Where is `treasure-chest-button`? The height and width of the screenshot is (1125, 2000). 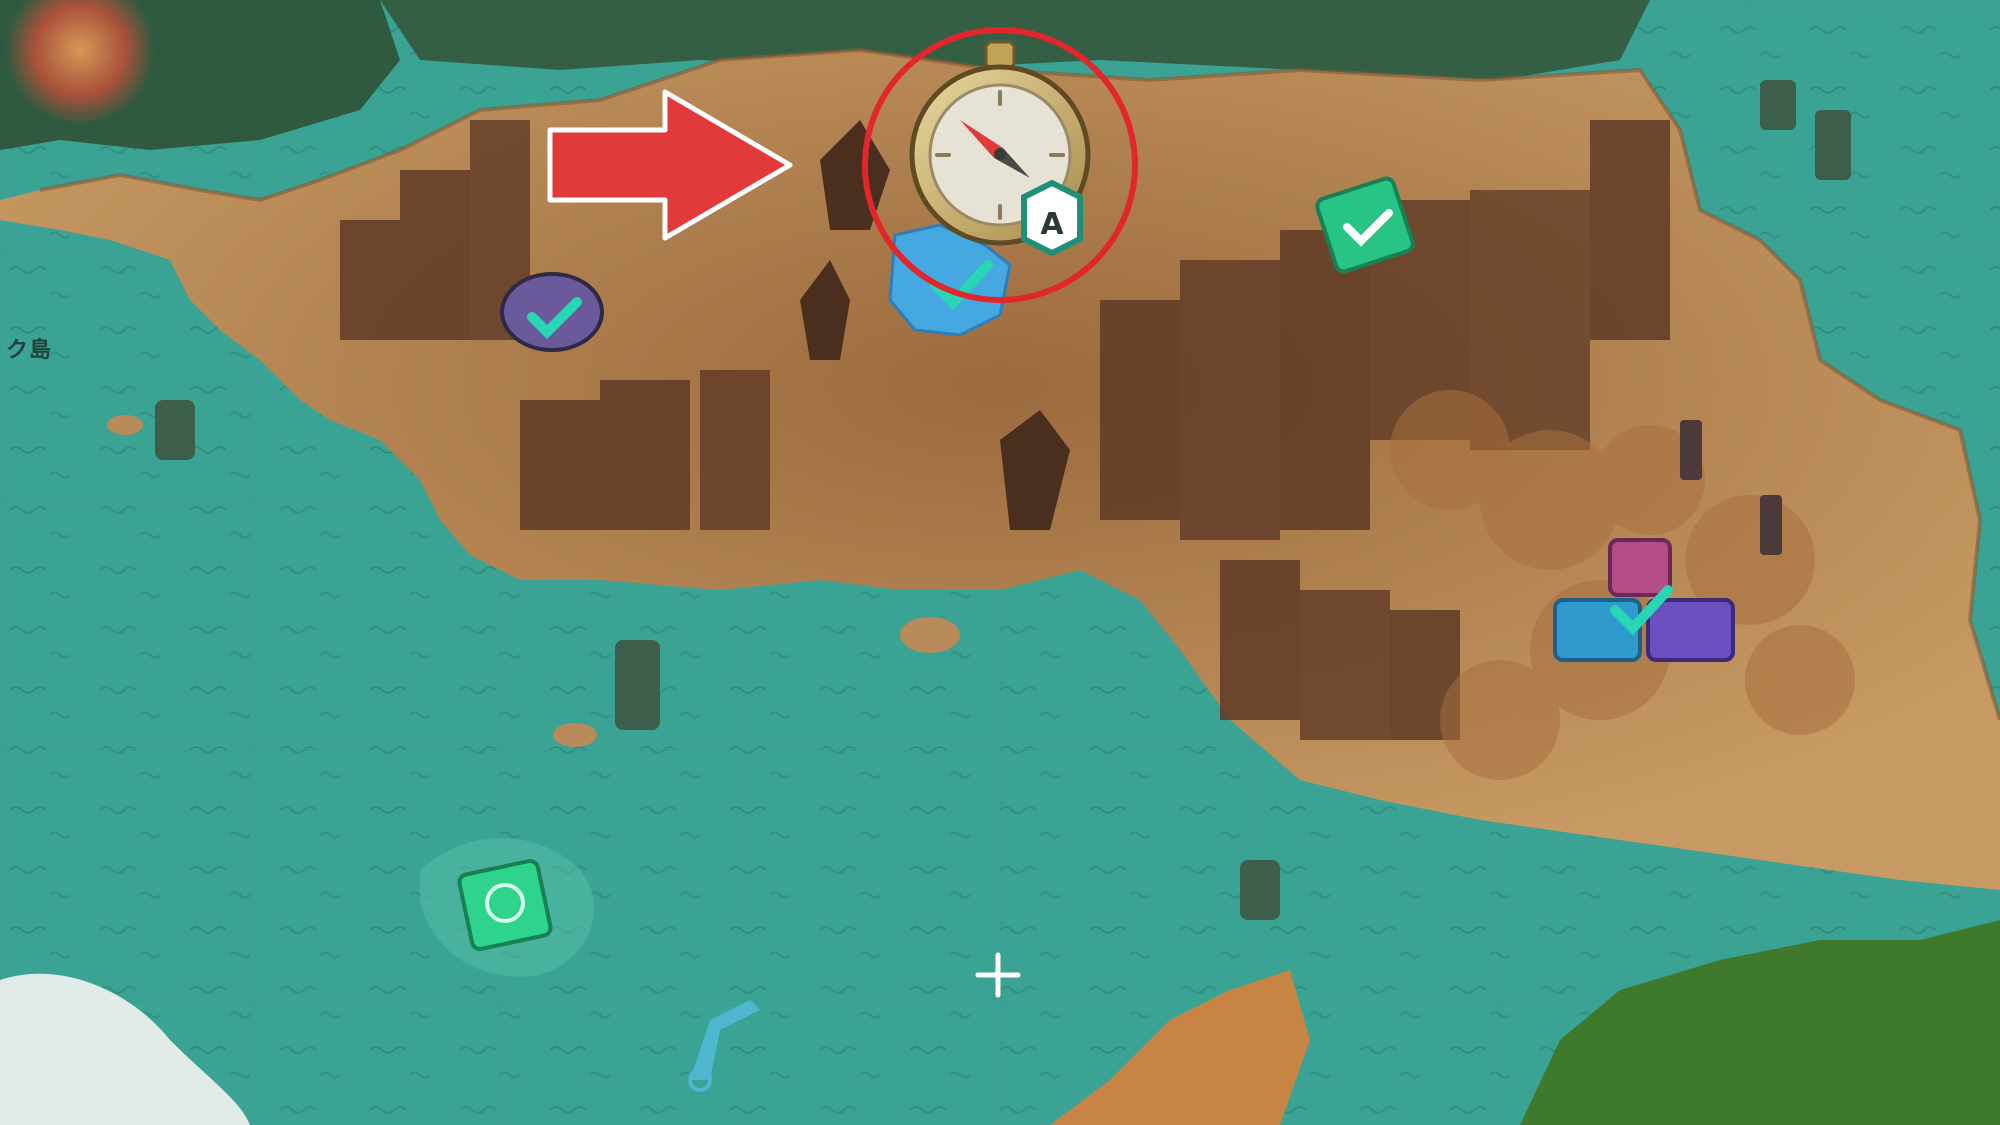 treasure-chest-button is located at coordinates (1644, 600).